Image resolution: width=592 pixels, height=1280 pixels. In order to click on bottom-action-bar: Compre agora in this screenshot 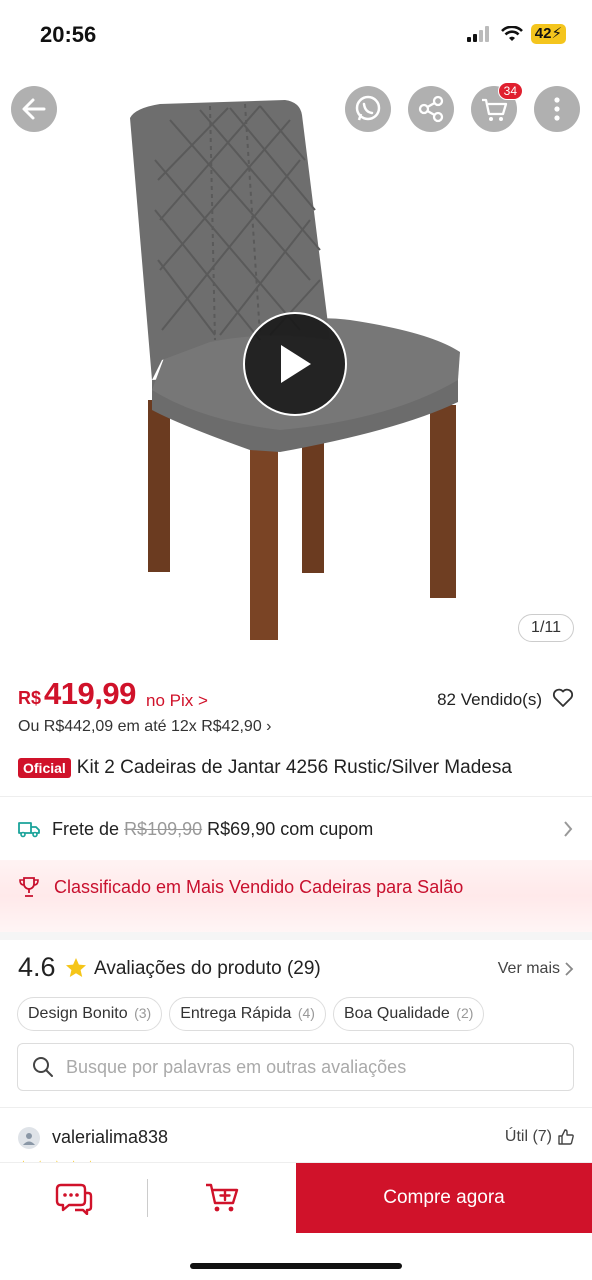, I will do `click(296, 1221)`.